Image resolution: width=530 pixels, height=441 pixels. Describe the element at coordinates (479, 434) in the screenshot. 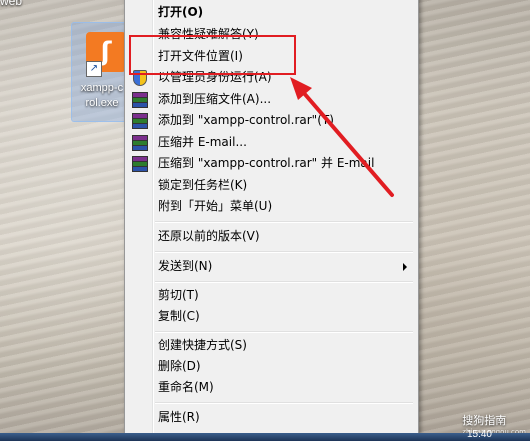

I see `taskbar-clock: 15:40` at that location.